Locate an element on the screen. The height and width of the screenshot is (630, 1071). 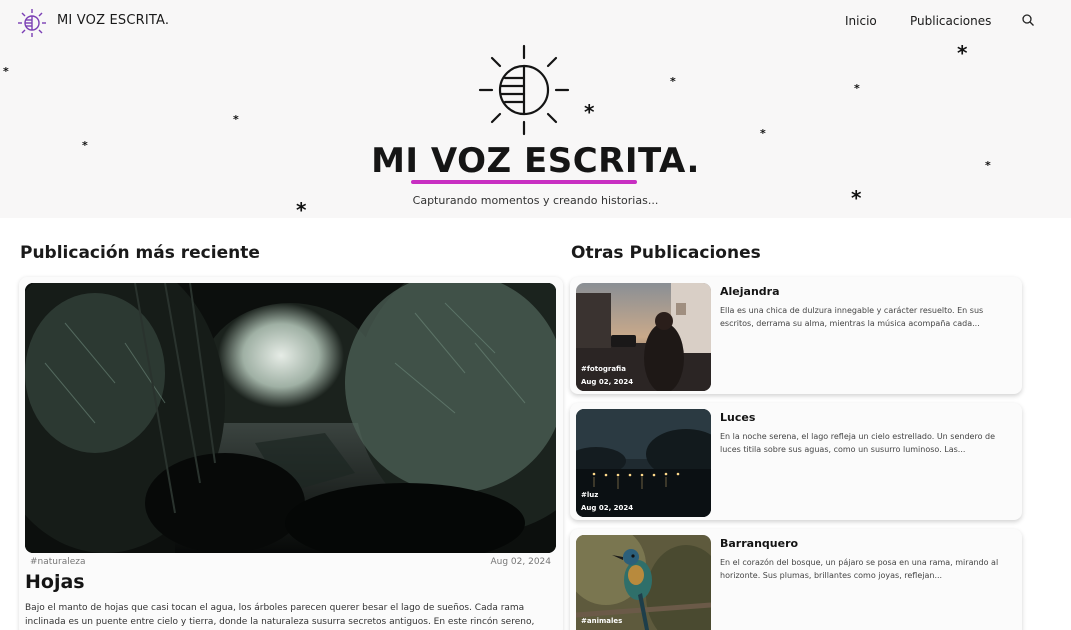
post-title: Luces is located at coordinates (737, 417).